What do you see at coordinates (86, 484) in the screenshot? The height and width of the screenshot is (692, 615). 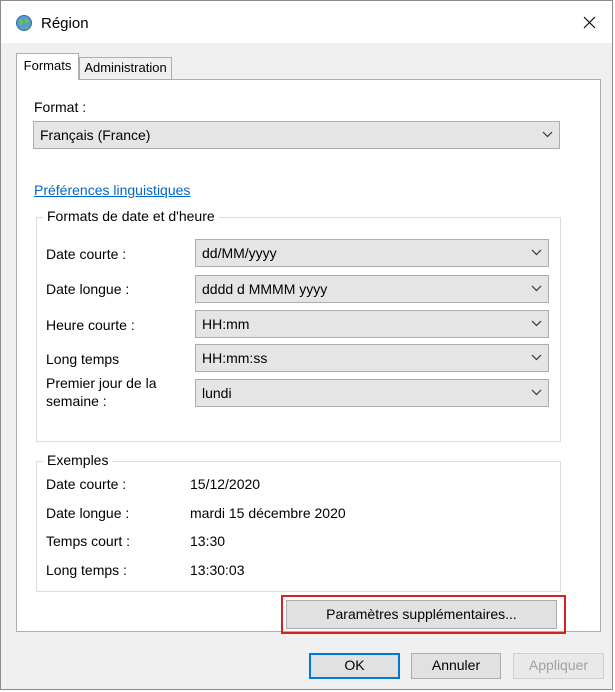 I see `example-short-date-label: Date courte :` at bounding box center [86, 484].